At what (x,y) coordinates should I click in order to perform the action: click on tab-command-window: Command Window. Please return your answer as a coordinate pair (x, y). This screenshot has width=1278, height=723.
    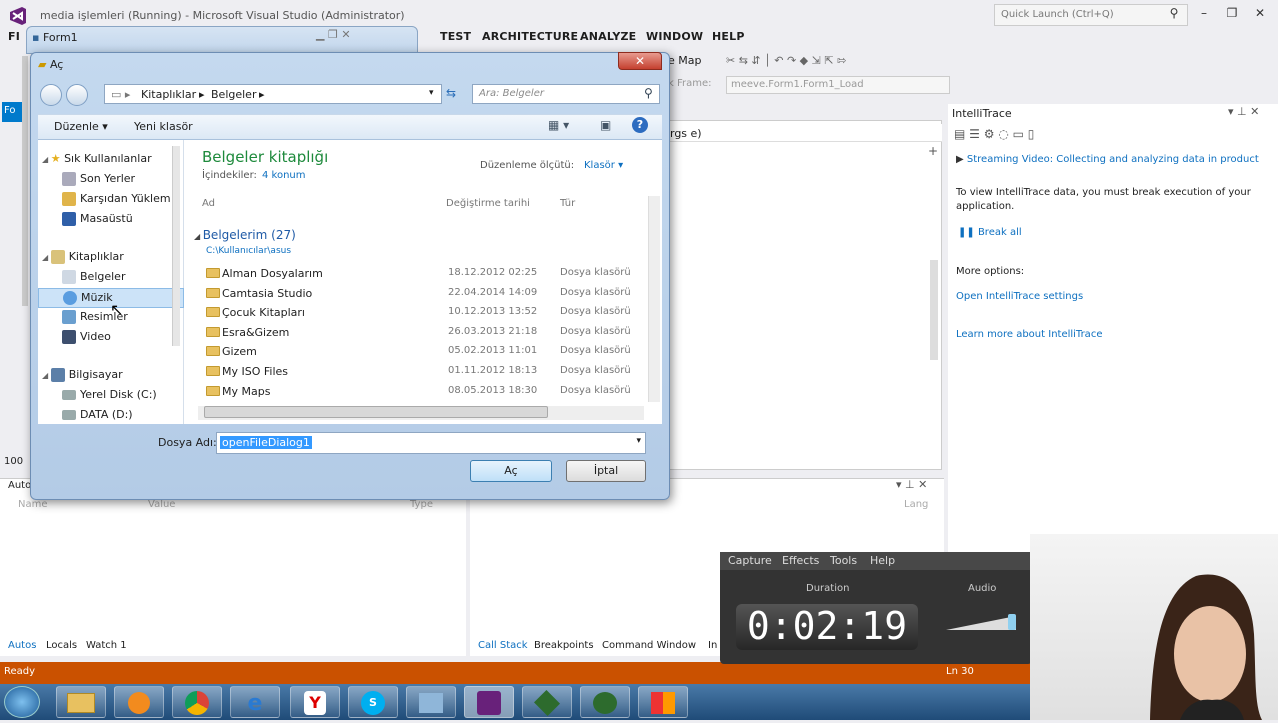
    Looking at the image, I should click on (649, 645).